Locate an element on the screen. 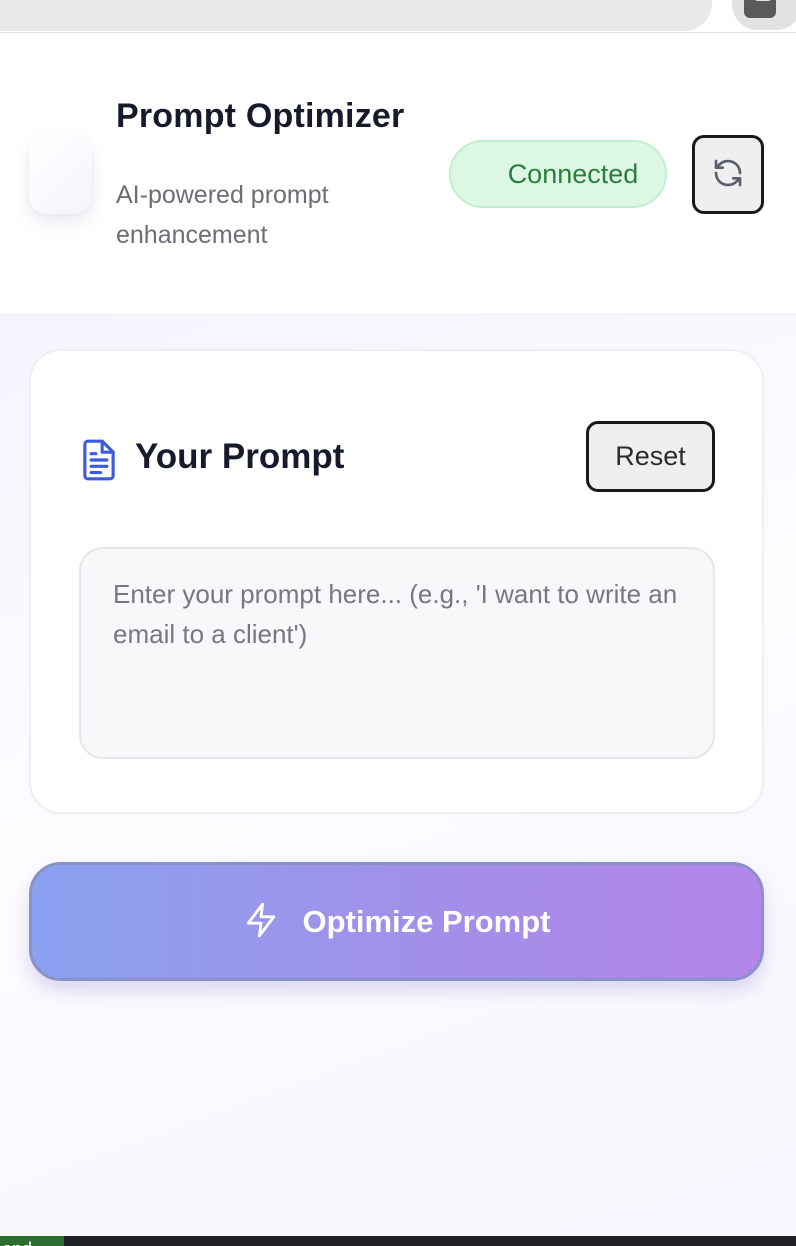  taskbar: ond is located at coordinates (398, 1241).